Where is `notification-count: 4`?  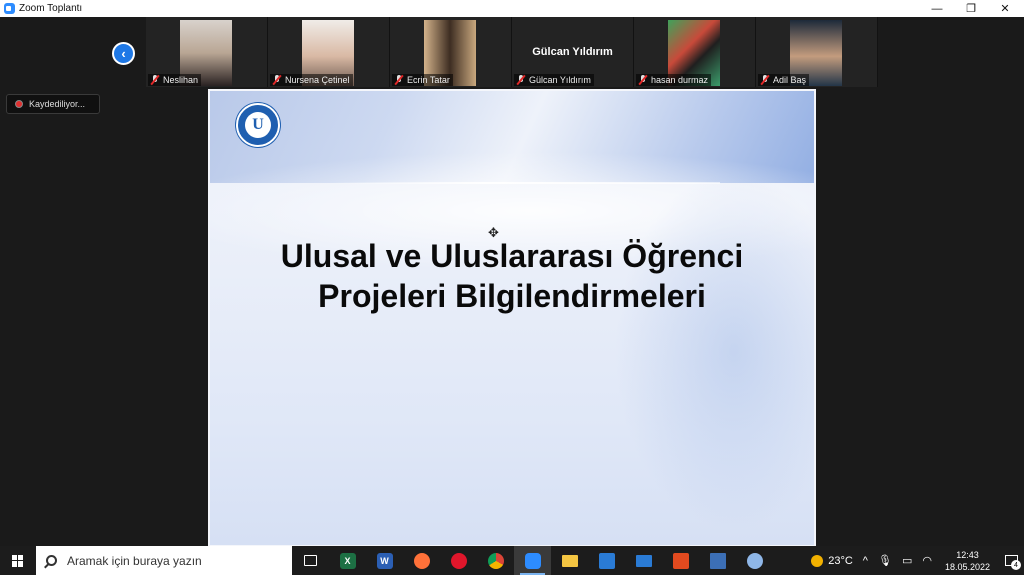
notification-count: 4 is located at coordinates (1016, 565).